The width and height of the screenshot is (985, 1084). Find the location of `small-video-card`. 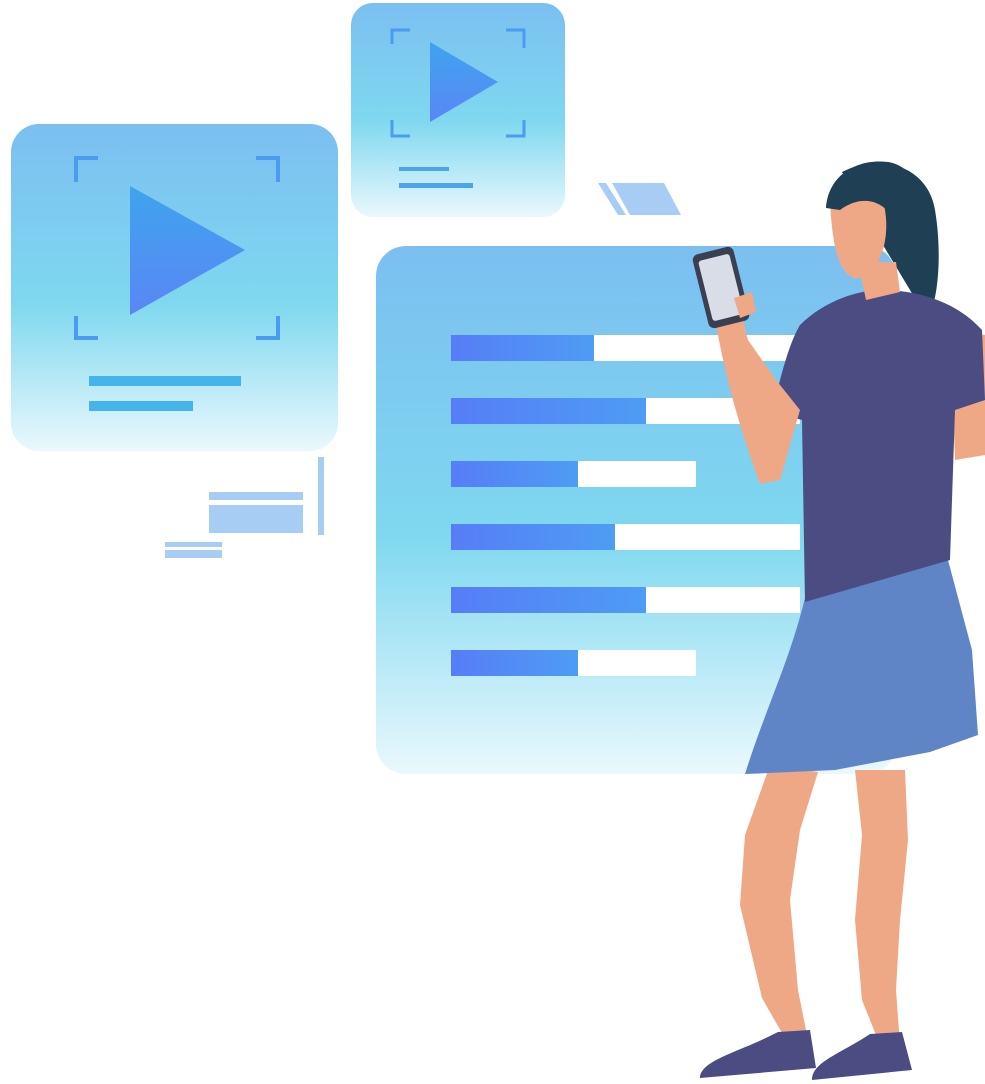

small-video-card is located at coordinates (458, 110).